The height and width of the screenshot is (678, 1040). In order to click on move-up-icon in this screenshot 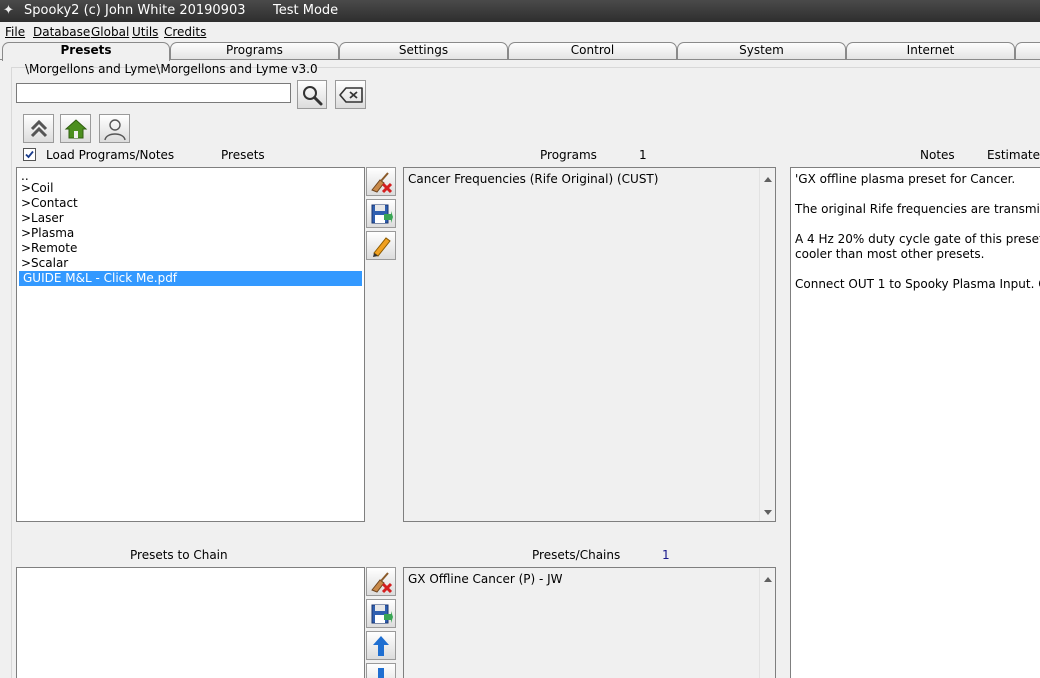, I will do `click(381, 645)`.